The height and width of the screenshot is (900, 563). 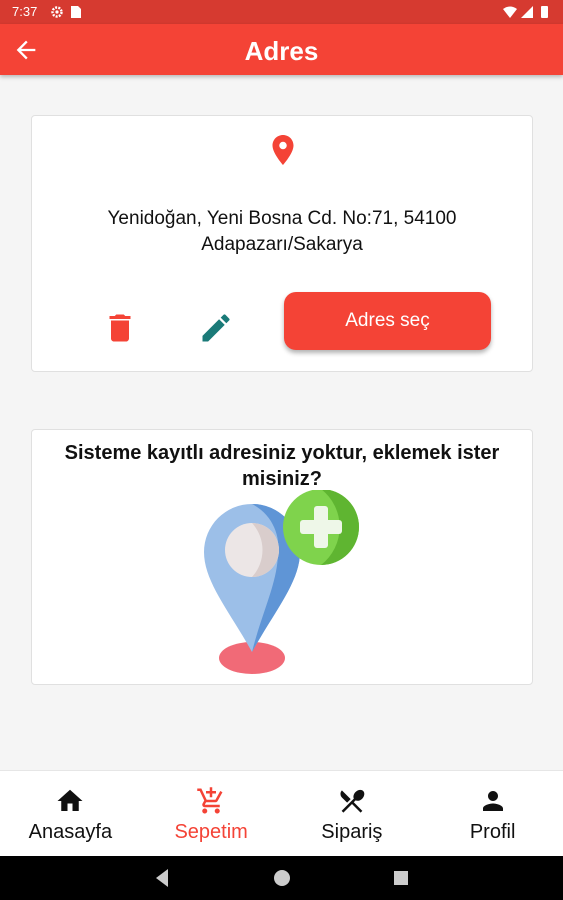 I want to click on nav-item-sepetim: Sepetim, so click(x=211, y=813).